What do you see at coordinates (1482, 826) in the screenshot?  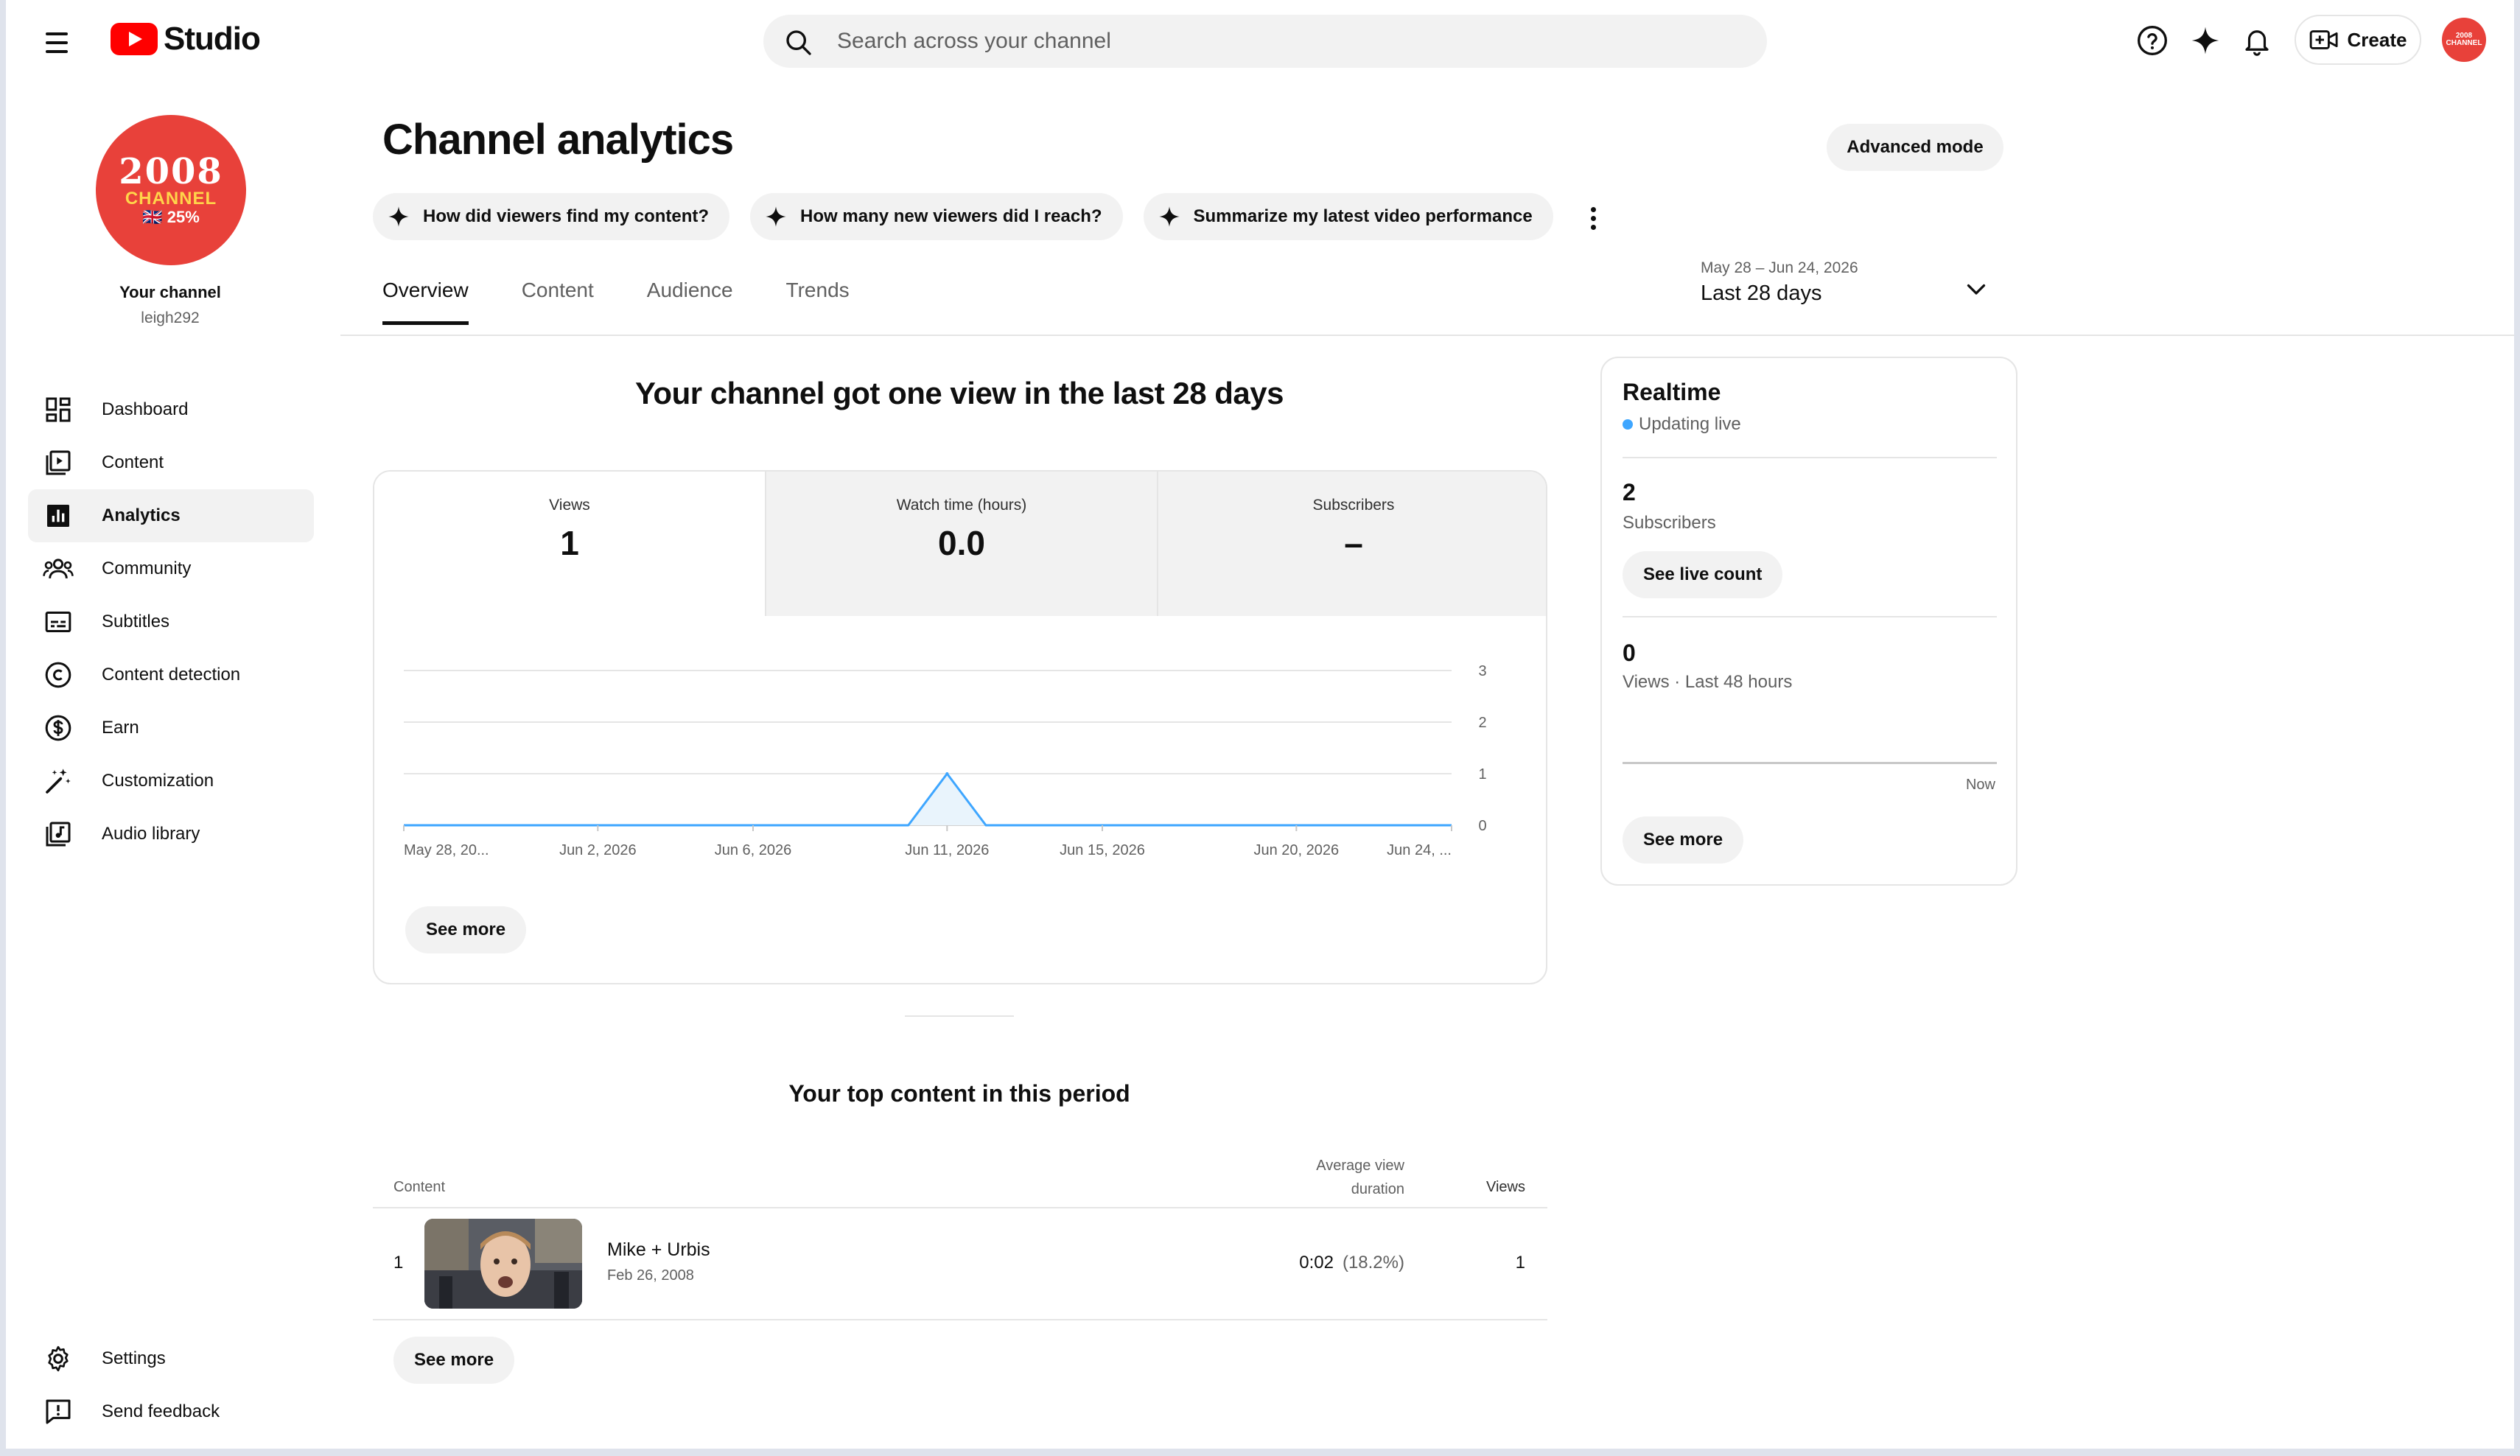 I see `y-tick-label: 0` at bounding box center [1482, 826].